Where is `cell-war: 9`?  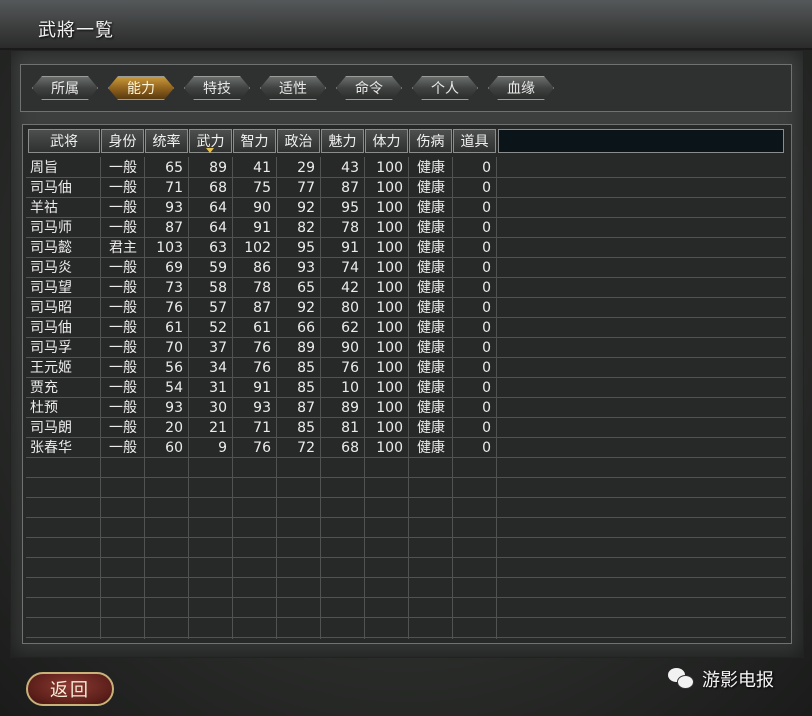
cell-war: 9 is located at coordinates (222, 448).